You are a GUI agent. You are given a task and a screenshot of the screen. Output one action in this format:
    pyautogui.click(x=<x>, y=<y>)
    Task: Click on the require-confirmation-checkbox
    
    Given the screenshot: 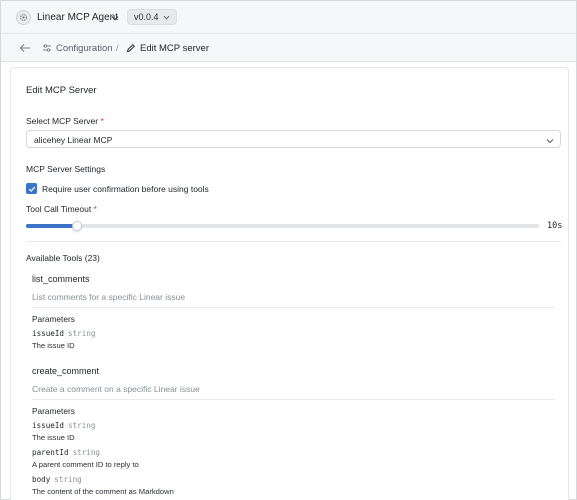 What is the action you would take?
    pyautogui.click(x=31, y=188)
    